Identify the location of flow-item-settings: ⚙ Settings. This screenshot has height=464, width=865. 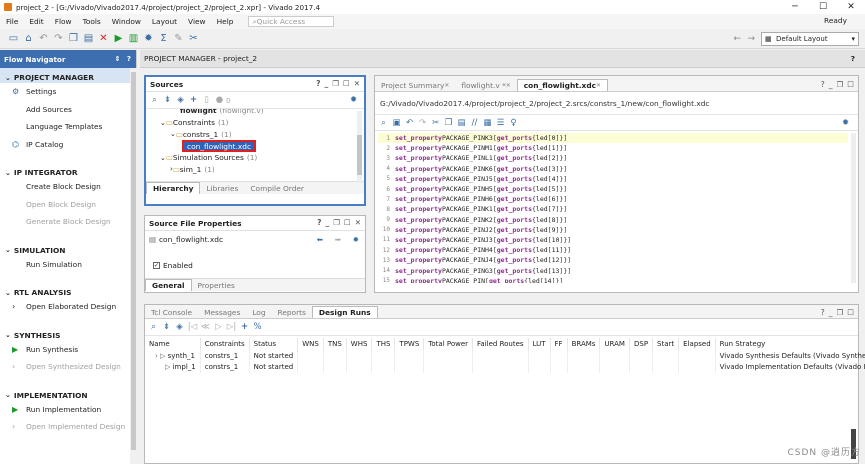
(68, 92).